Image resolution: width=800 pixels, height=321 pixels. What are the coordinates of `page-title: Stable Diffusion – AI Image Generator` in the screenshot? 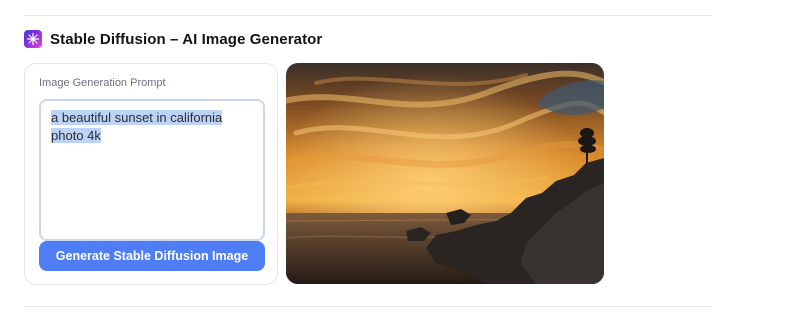 It's located at (186, 39).